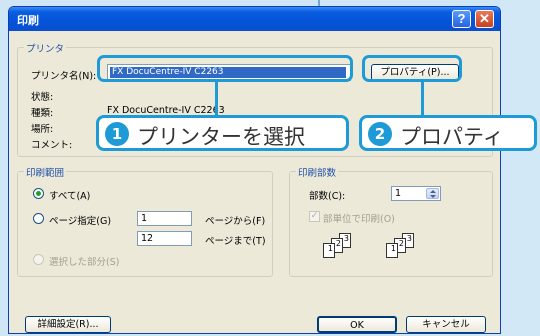 The height and width of the screenshot is (336, 540). I want to click on from-page-label: ページから(F), so click(235, 221).